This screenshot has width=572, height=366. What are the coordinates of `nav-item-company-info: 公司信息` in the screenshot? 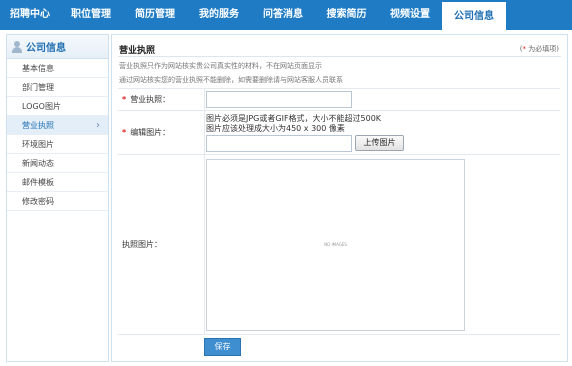 It's located at (474, 15).